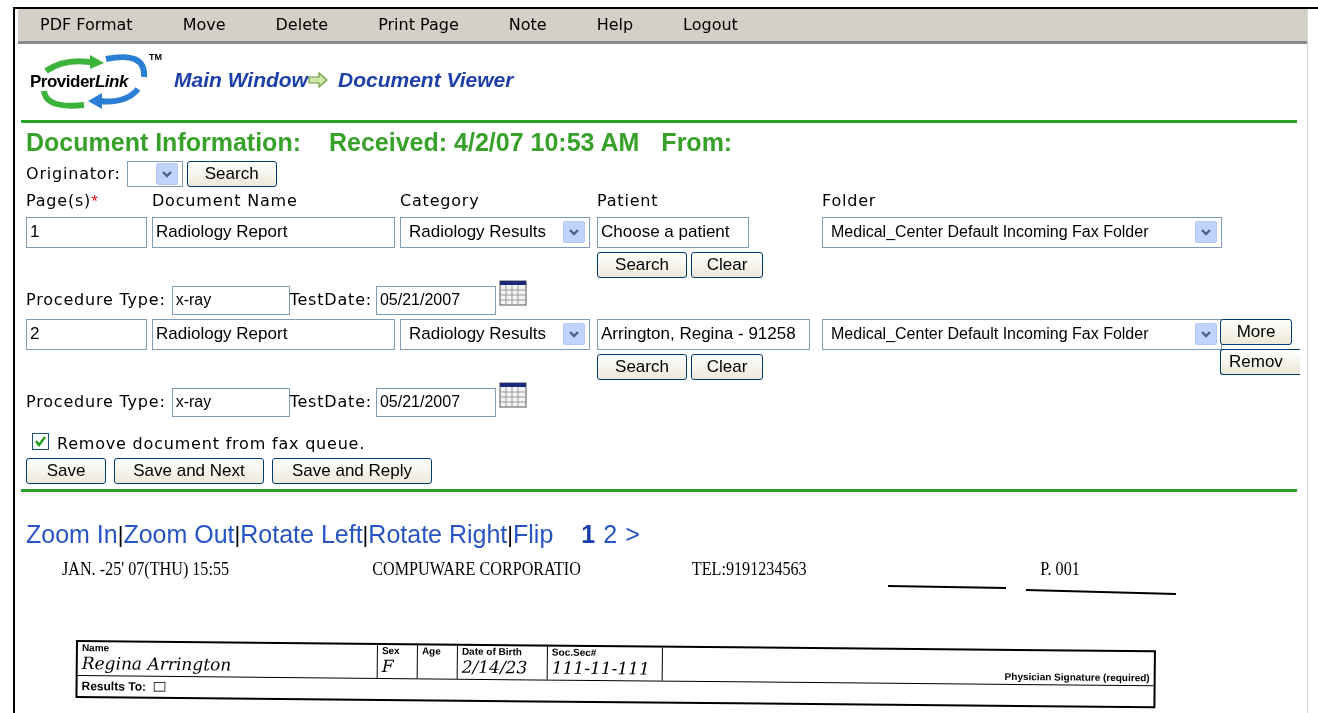  I want to click on logo-text: ProviderLink, so click(79, 82).